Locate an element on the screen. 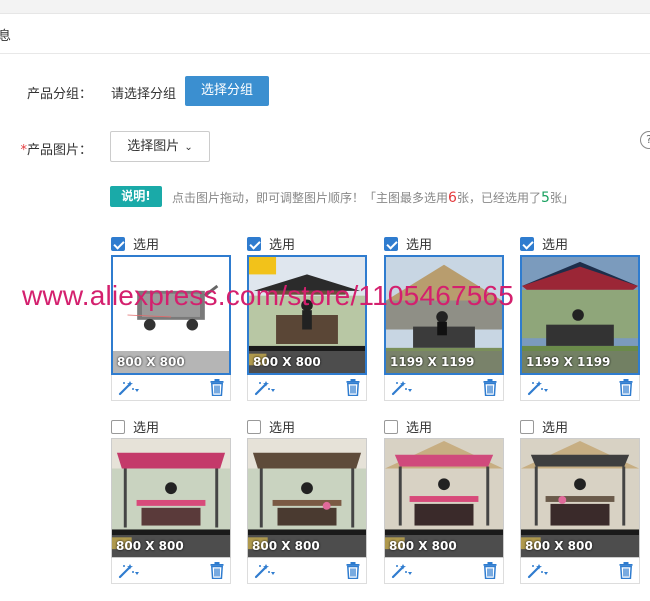 This screenshot has width=650, height=601. top-strip is located at coordinates (325, 7).